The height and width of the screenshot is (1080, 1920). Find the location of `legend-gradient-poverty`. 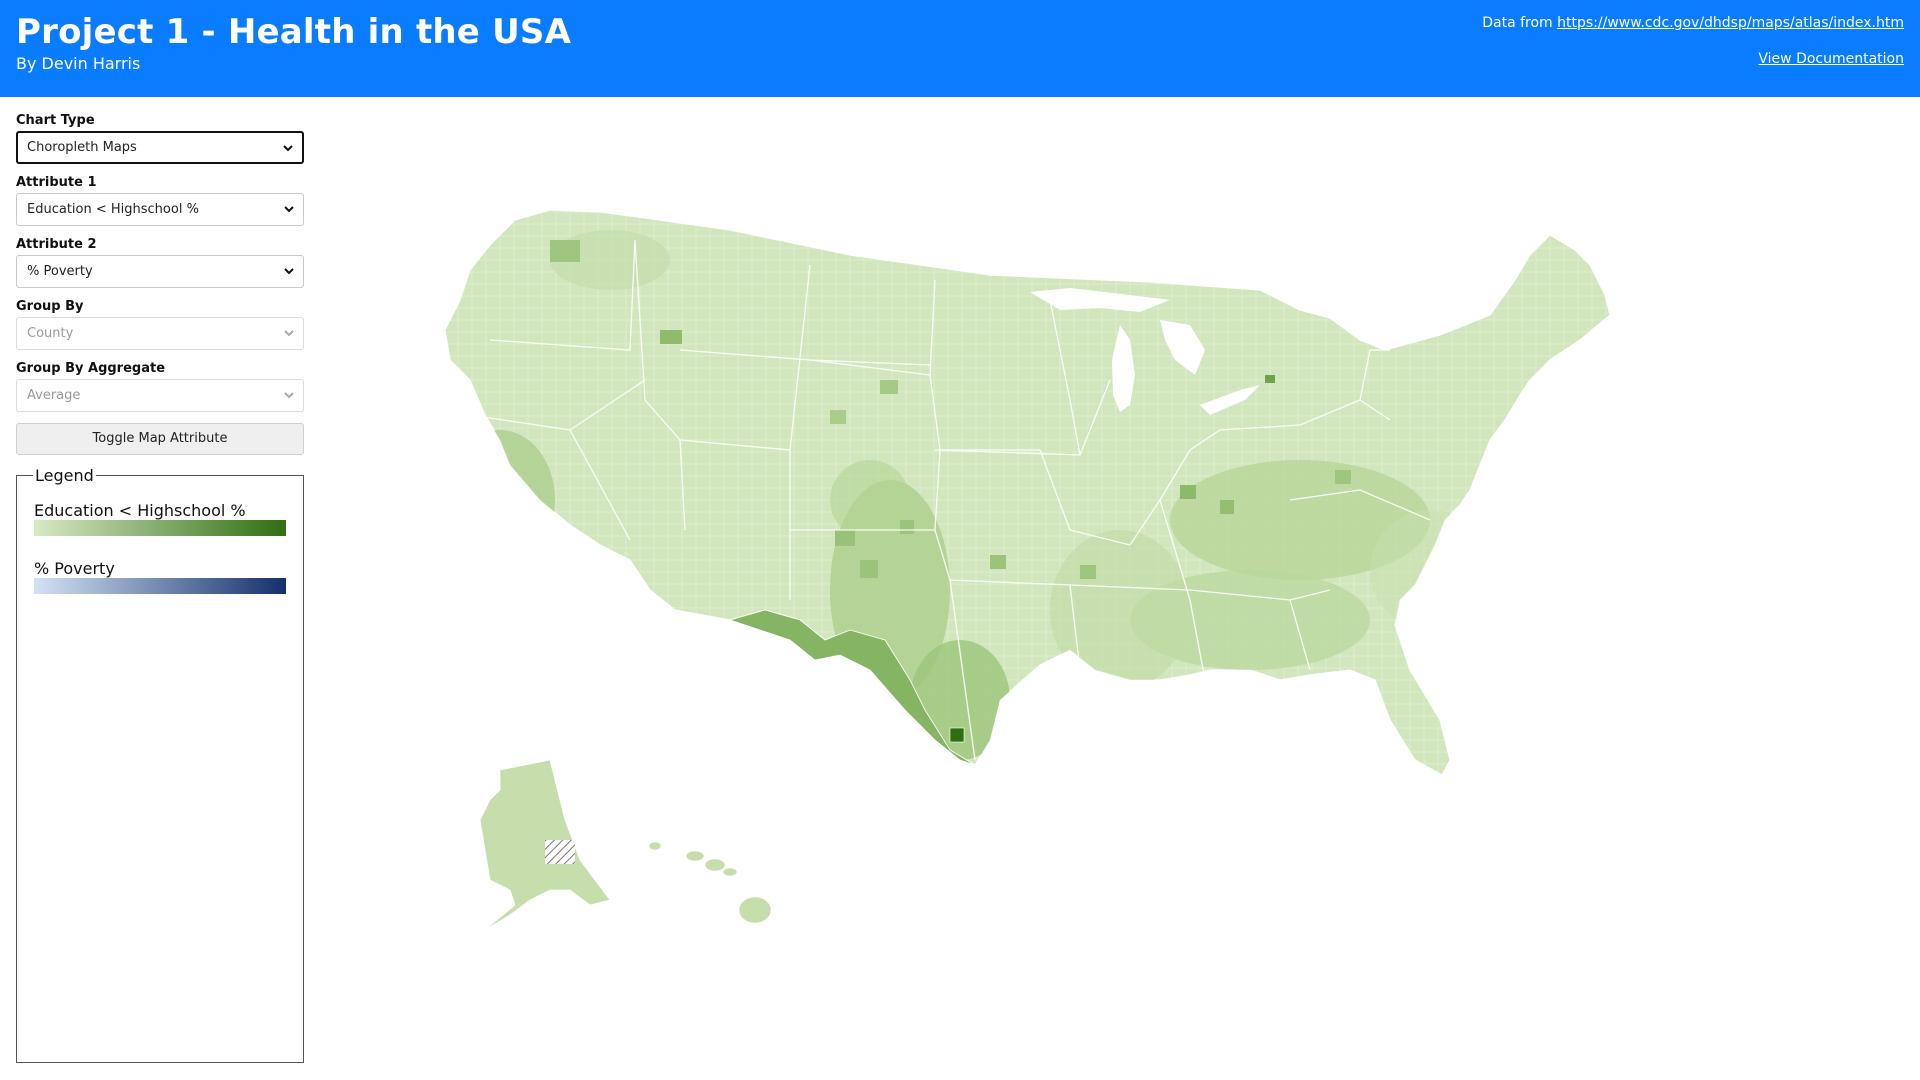

legend-gradient-poverty is located at coordinates (160, 586).